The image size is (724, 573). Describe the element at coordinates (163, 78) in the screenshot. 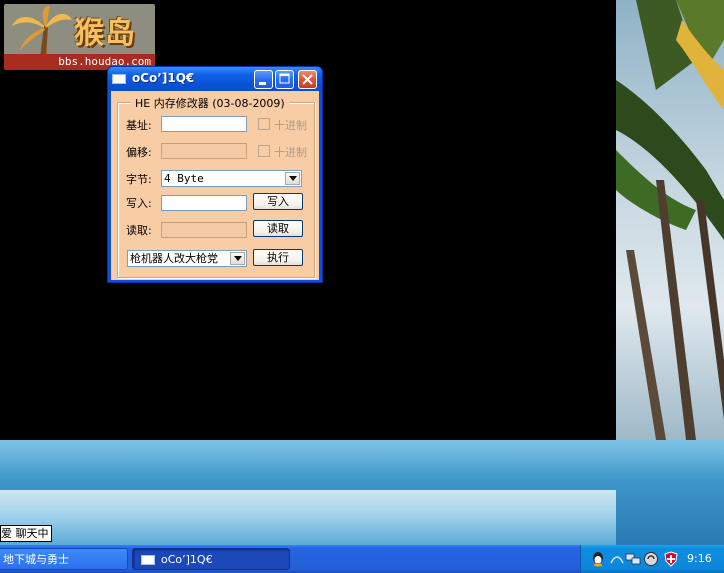

I see `window-title: oCo’]1Q€` at that location.